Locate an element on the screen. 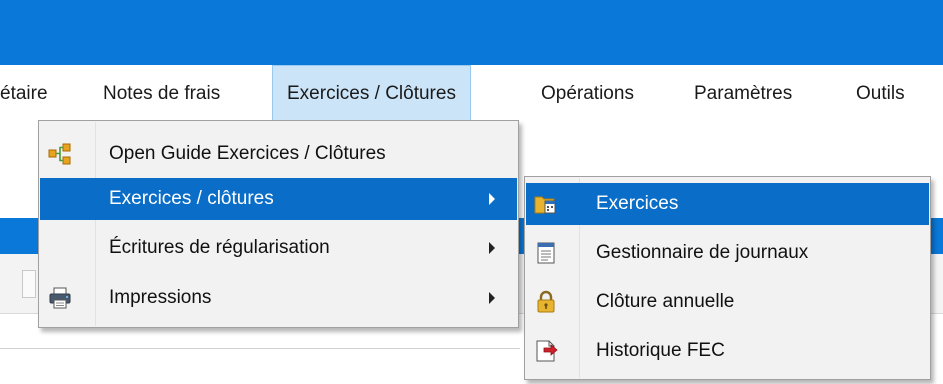 This screenshot has width=943, height=384. menu-partenaires: étaire is located at coordinates (24, 94).